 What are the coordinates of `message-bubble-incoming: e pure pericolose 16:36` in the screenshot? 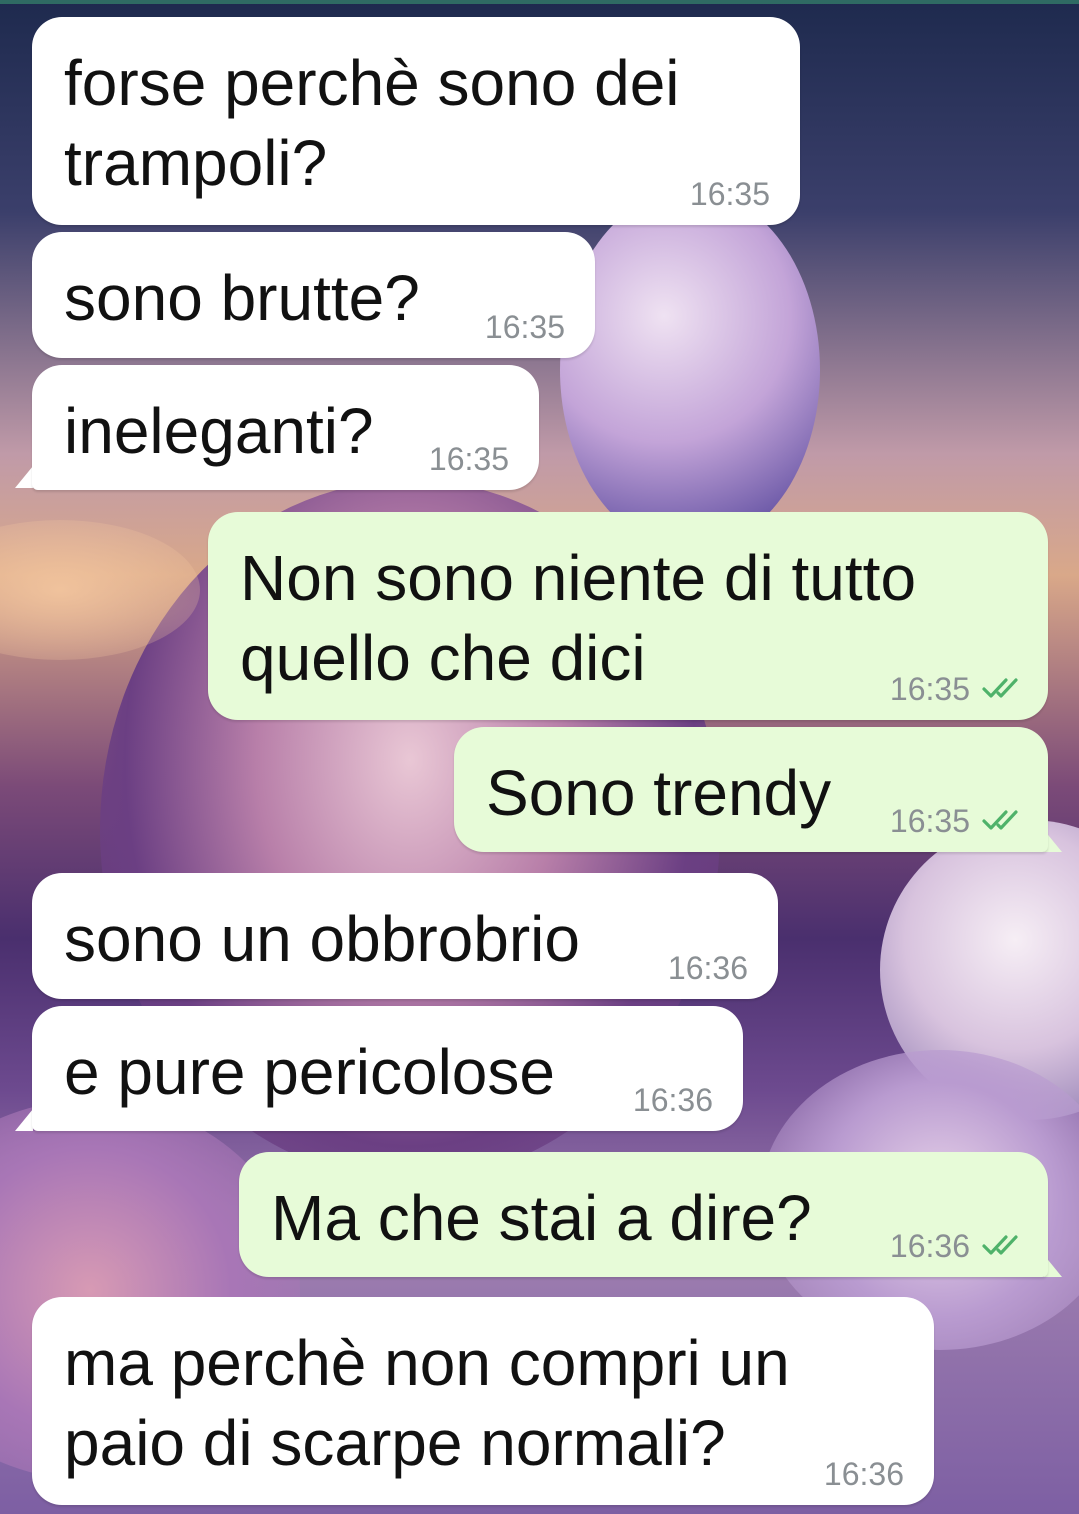 It's located at (387, 1068).